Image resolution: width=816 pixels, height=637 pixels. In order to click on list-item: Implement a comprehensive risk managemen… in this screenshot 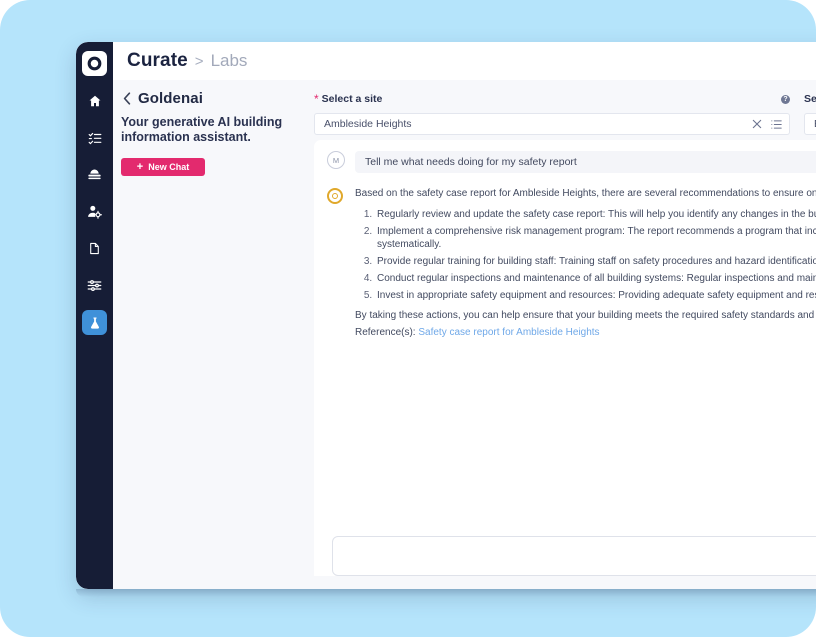, I will do `click(595, 238)`.